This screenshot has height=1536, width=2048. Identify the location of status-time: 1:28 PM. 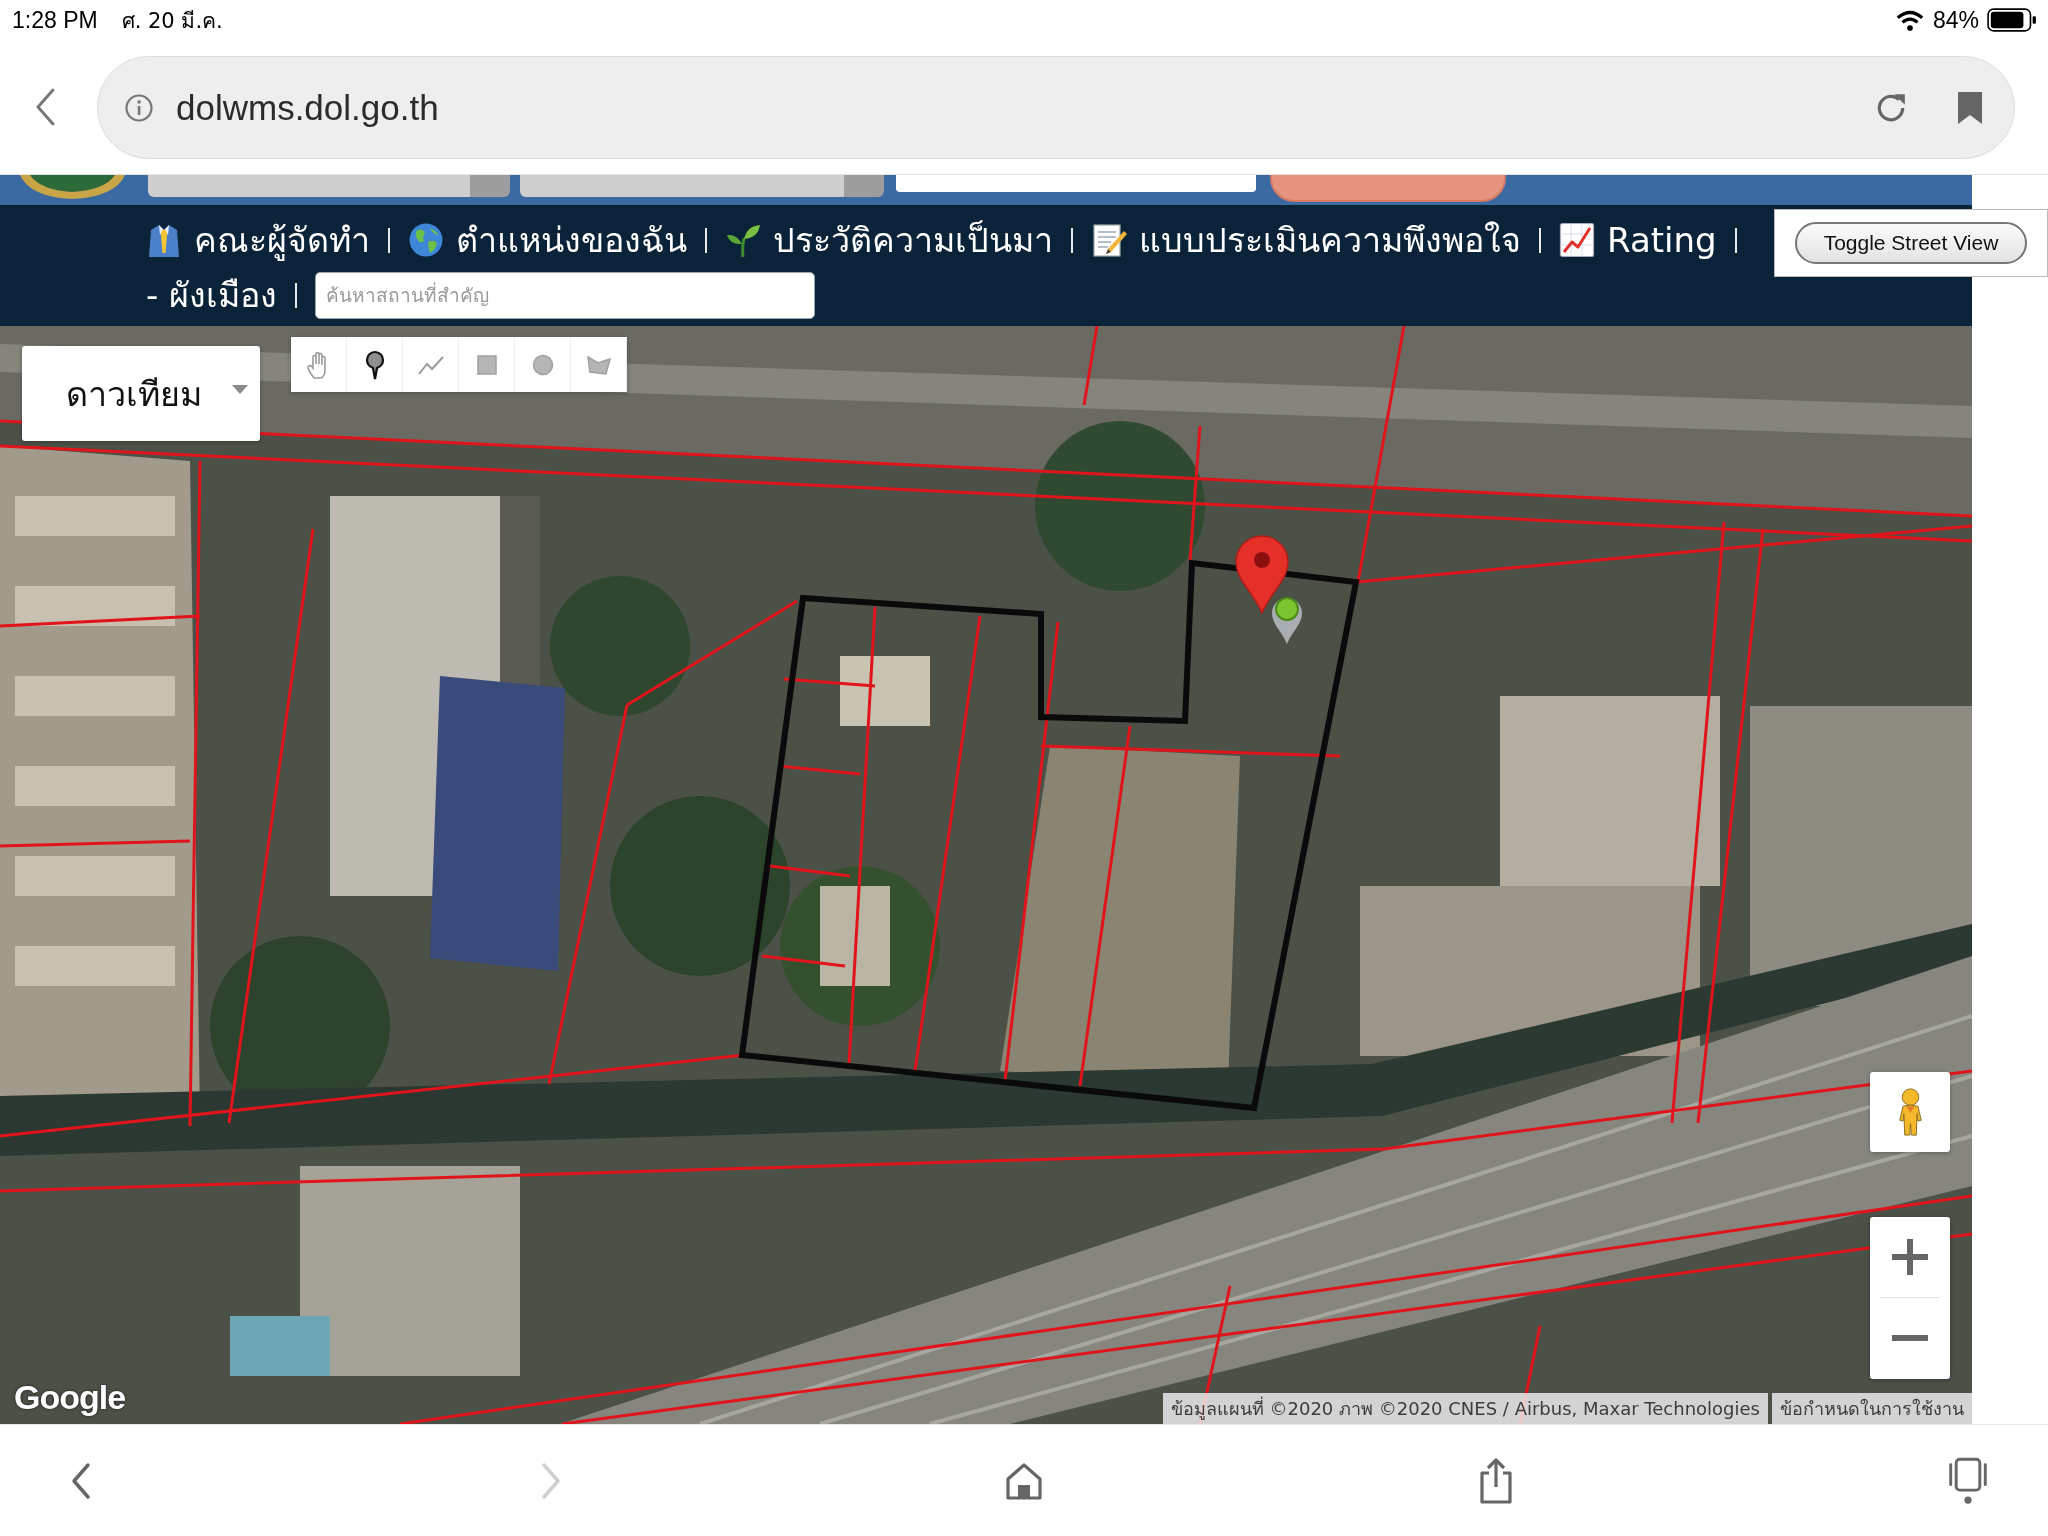
(55, 20).